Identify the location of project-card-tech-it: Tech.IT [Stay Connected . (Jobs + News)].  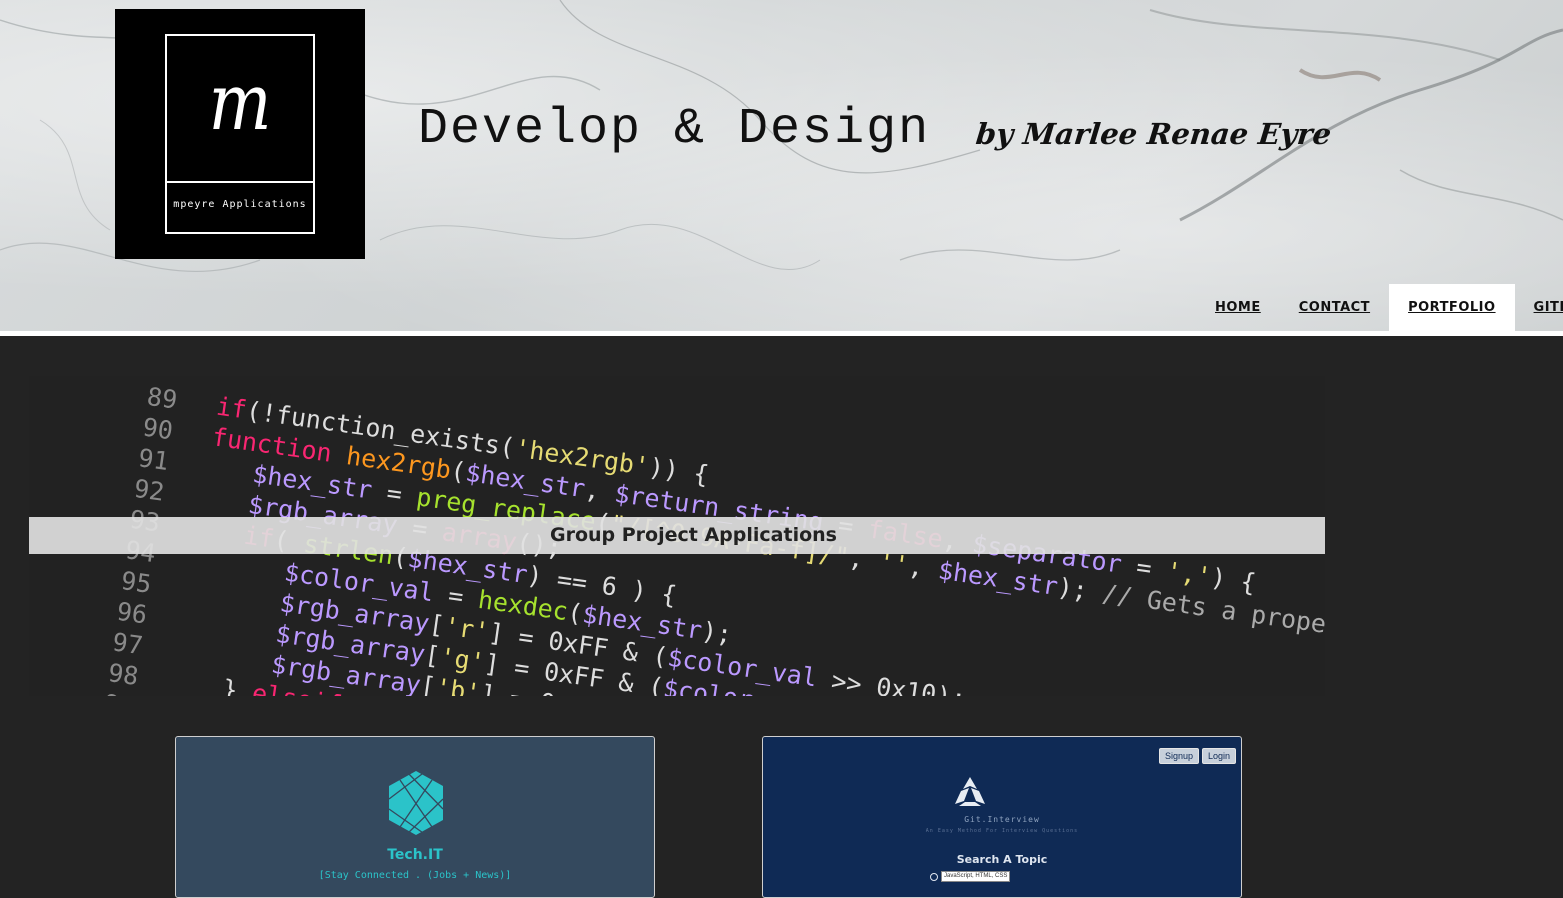
(415, 817).